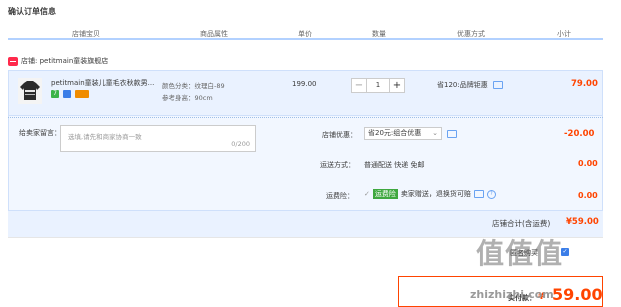 The height and width of the screenshot is (307, 621). What do you see at coordinates (240, 144) in the screenshot?
I see `message-counter: 0/200` at bounding box center [240, 144].